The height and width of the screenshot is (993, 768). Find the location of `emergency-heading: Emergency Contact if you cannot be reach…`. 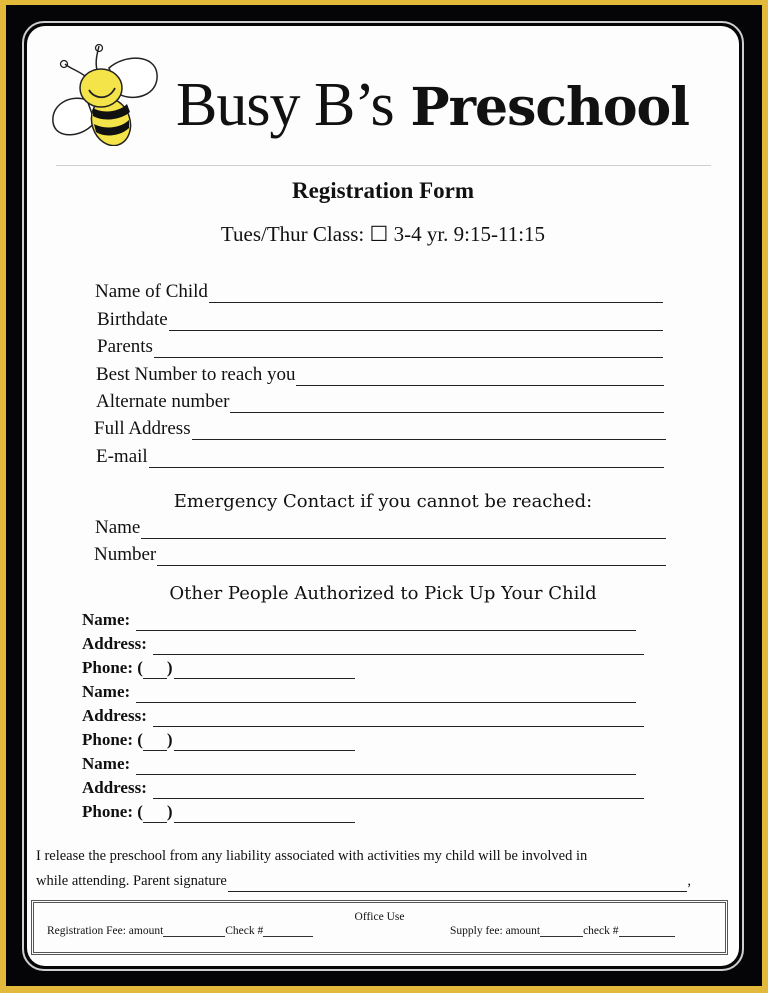

emergency-heading: Emergency Contact if you cannot be reach… is located at coordinates (383, 501).